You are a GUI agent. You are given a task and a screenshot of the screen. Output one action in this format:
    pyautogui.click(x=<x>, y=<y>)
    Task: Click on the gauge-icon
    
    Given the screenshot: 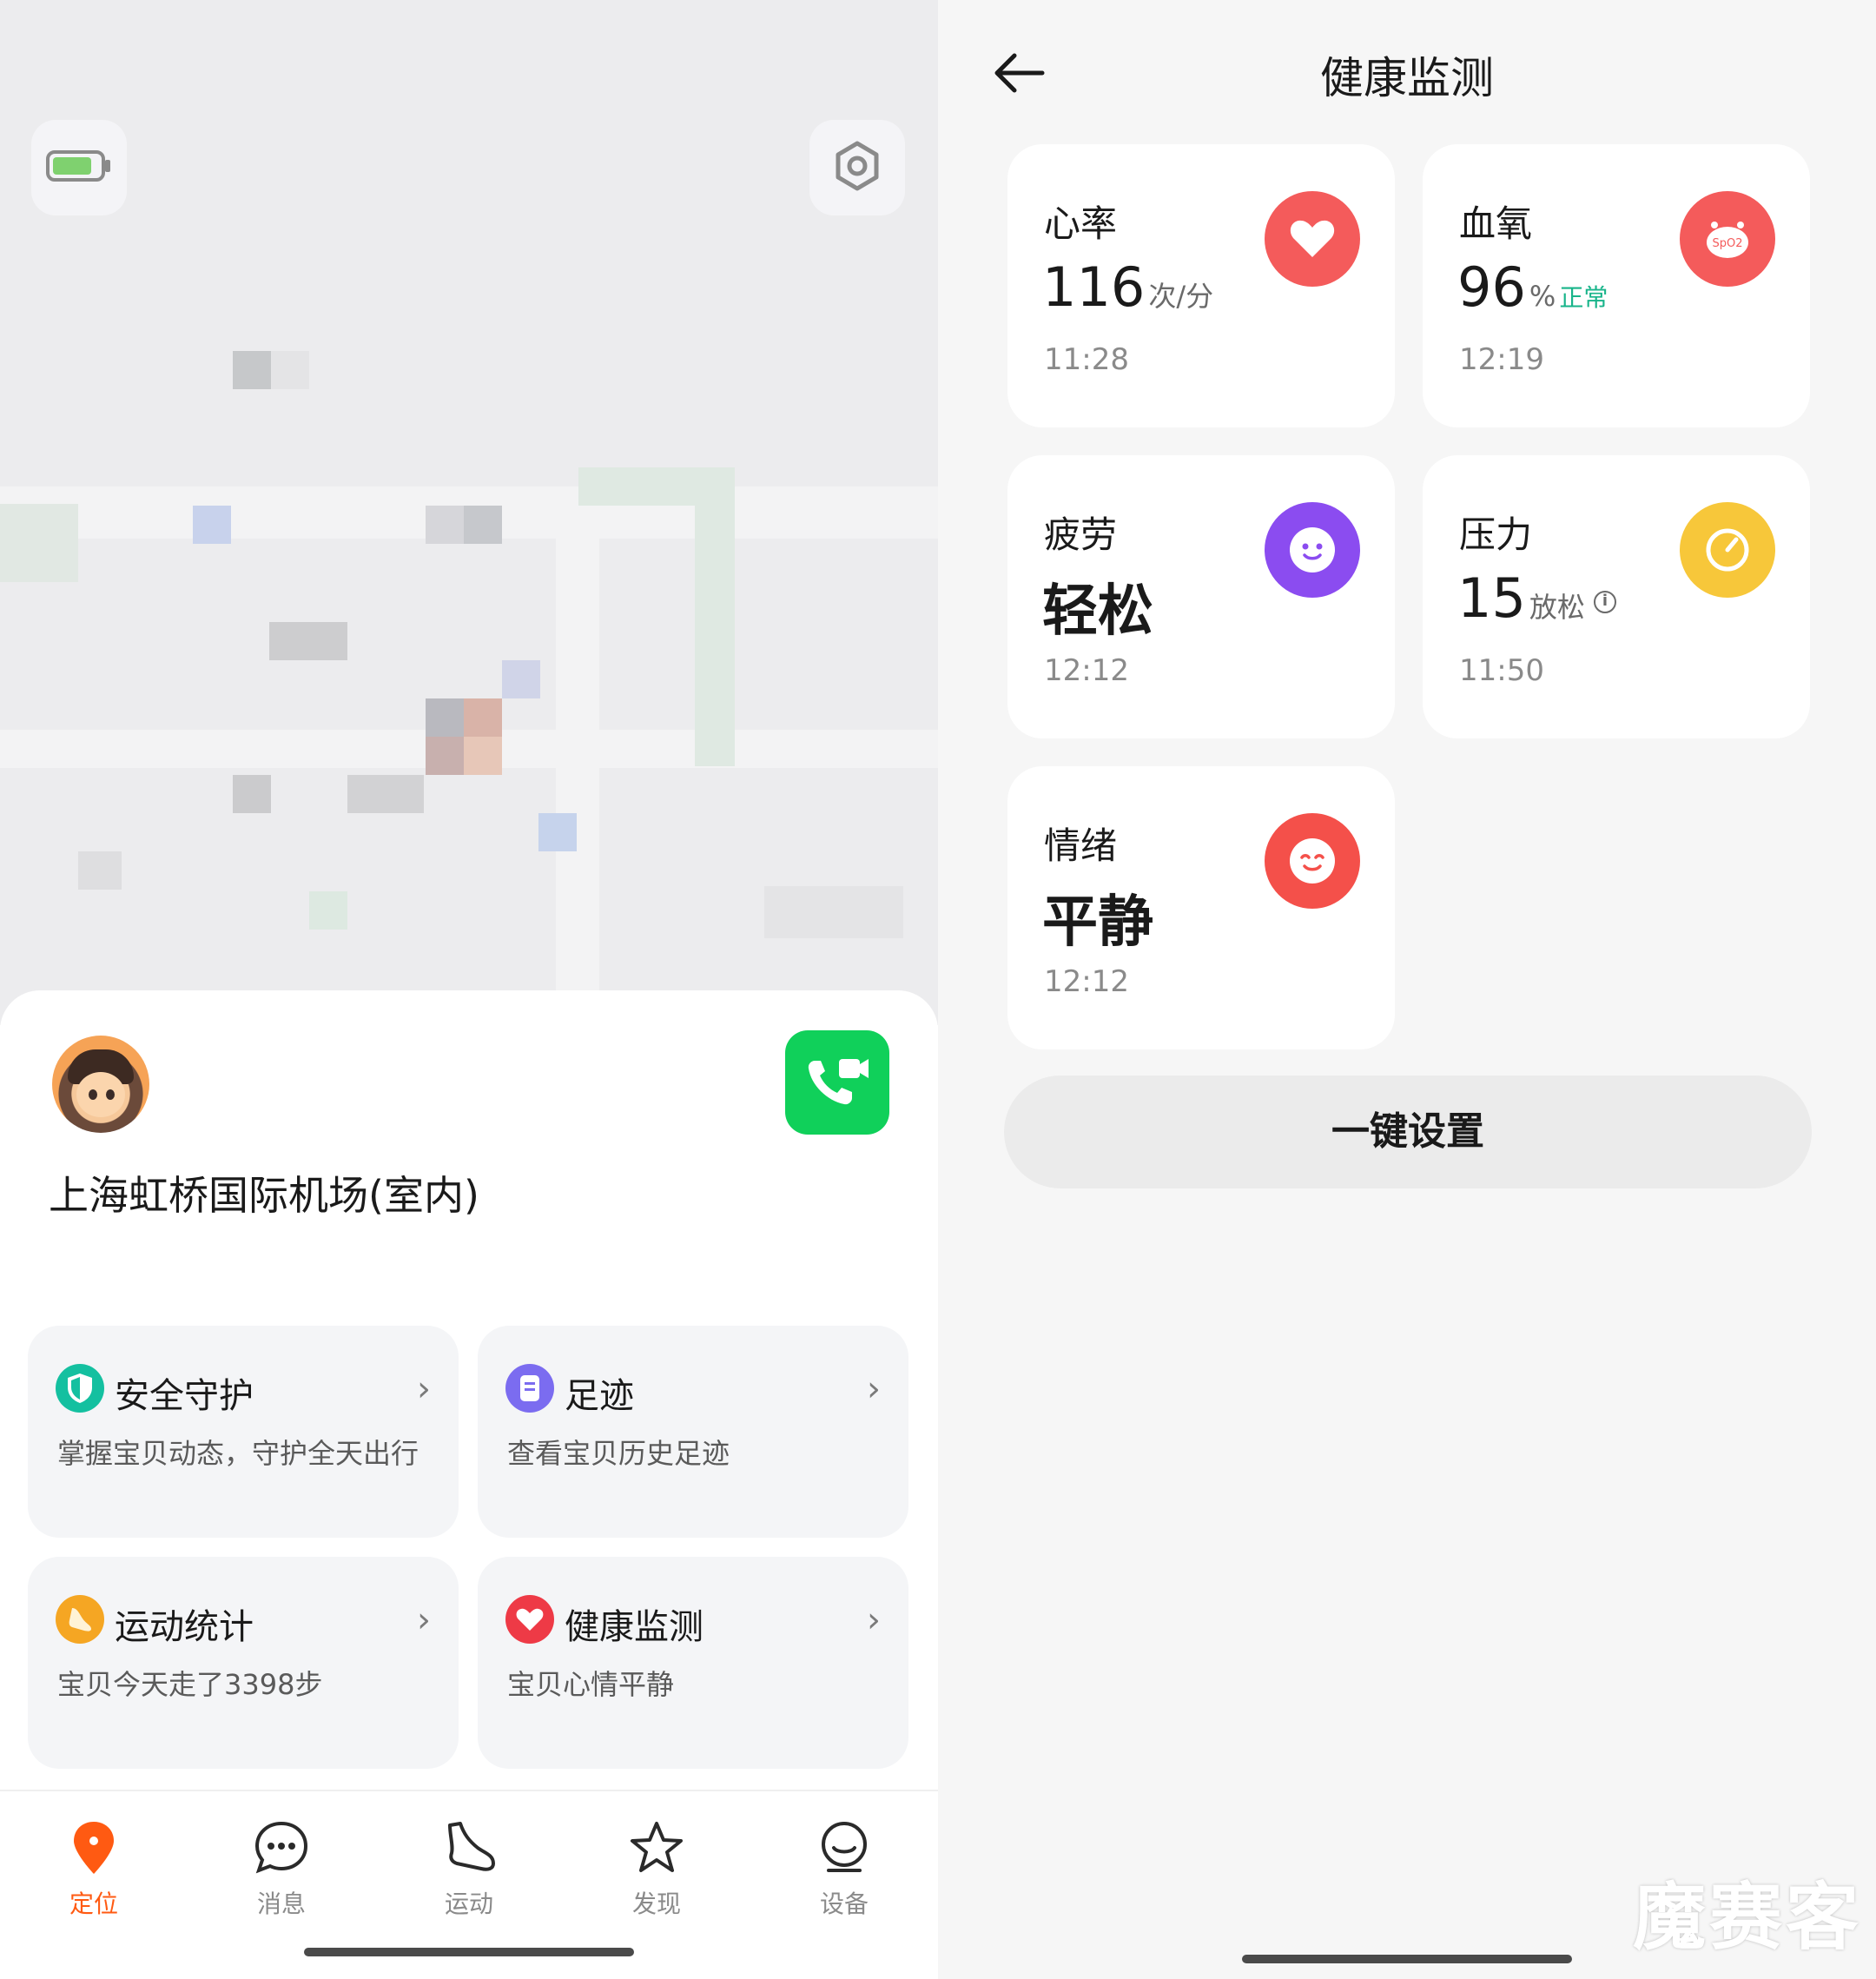 What is the action you would take?
    pyautogui.click(x=1727, y=550)
    